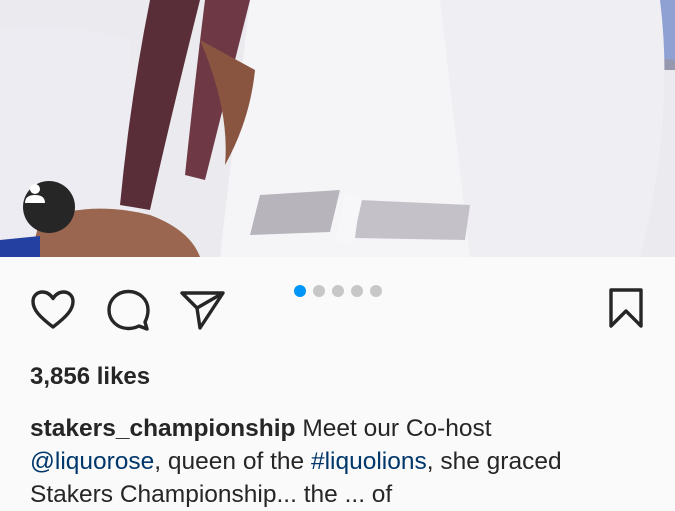  I want to click on save-button, so click(626, 310).